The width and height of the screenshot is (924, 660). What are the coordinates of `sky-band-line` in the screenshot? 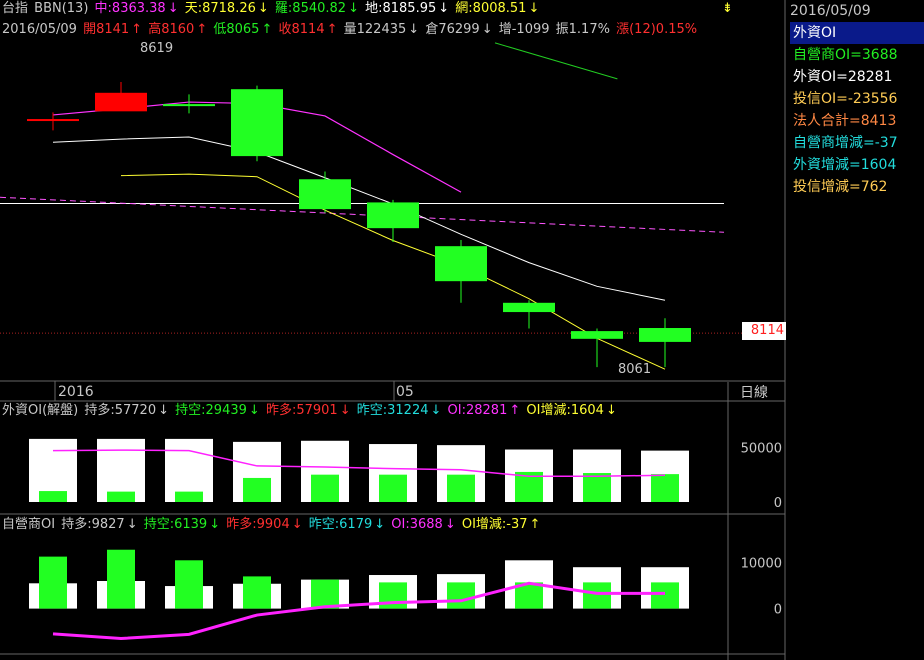 It's located at (556, 61).